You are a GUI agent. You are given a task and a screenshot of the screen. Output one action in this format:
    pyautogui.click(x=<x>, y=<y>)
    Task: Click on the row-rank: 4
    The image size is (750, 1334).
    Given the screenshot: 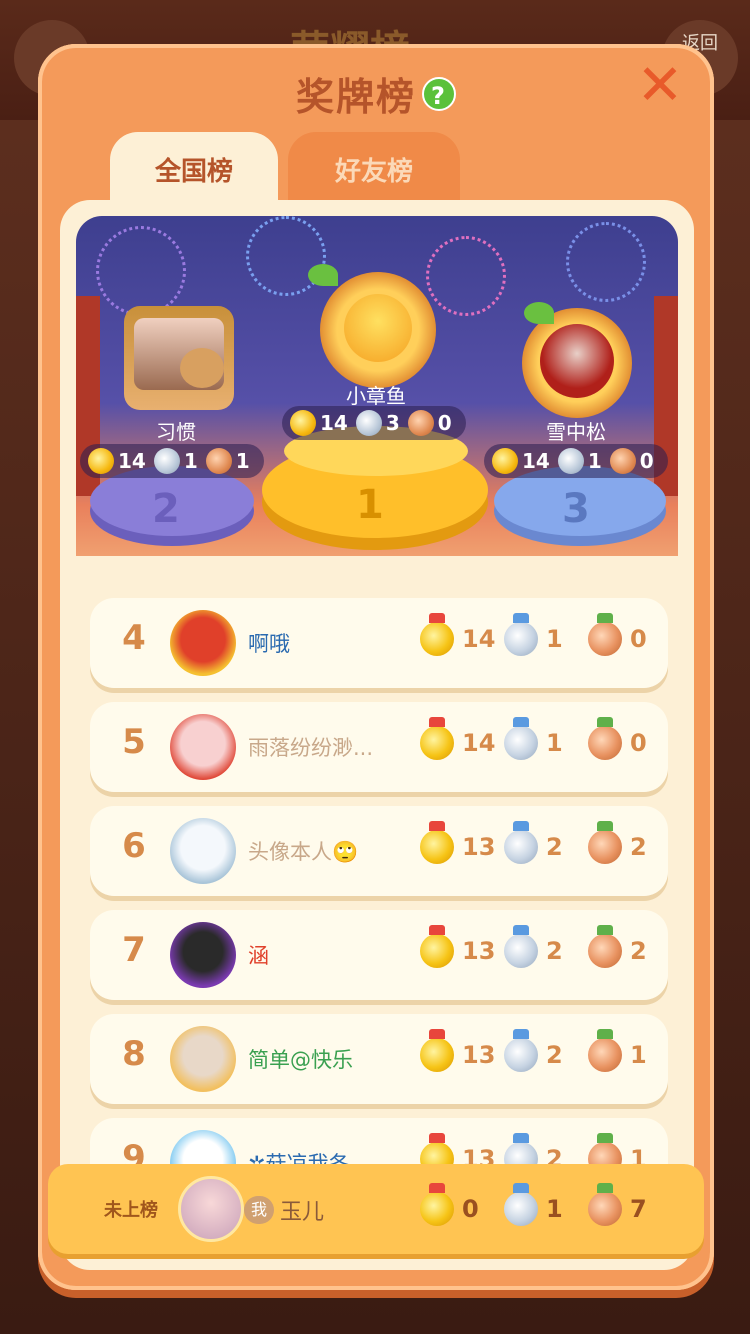 What is the action you would take?
    pyautogui.click(x=134, y=638)
    